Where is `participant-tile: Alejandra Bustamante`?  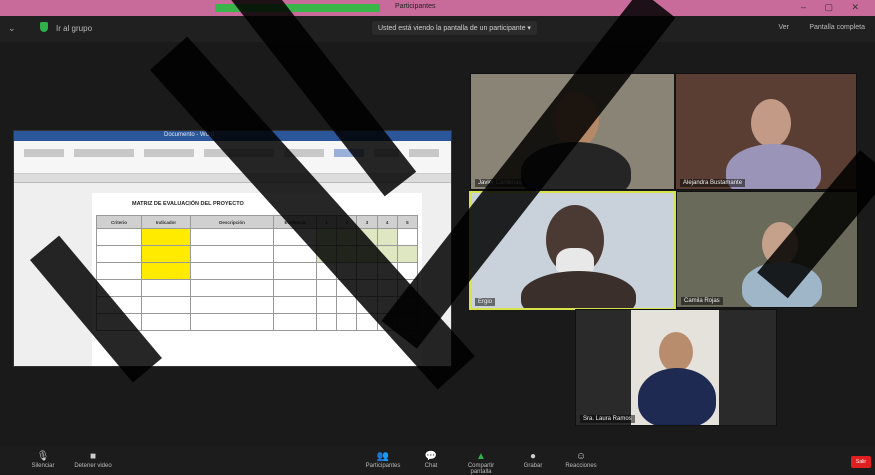 participant-tile: Alejandra Bustamante is located at coordinates (766, 131).